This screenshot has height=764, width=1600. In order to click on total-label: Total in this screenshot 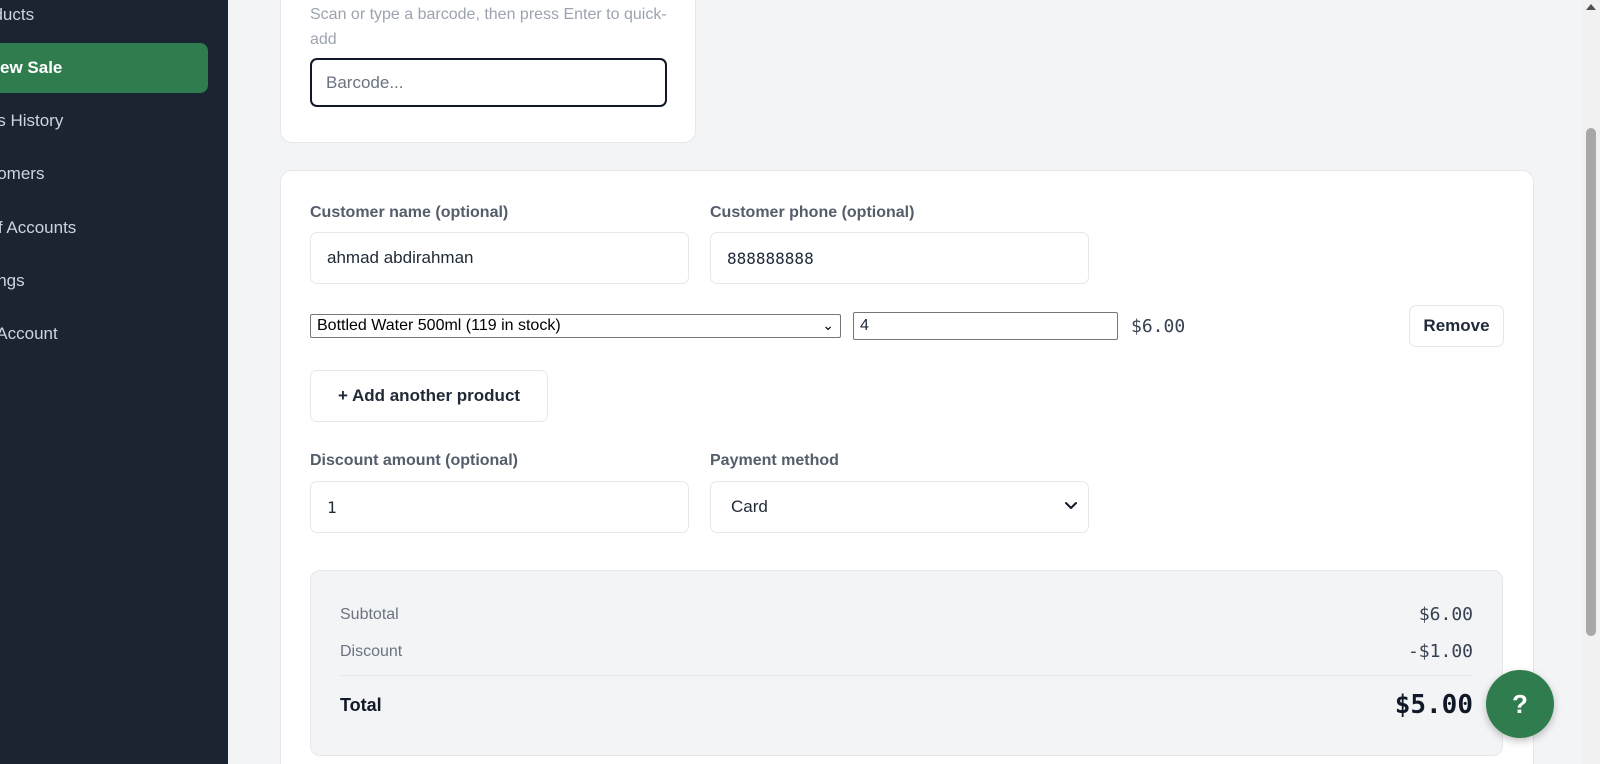, I will do `click(361, 705)`.